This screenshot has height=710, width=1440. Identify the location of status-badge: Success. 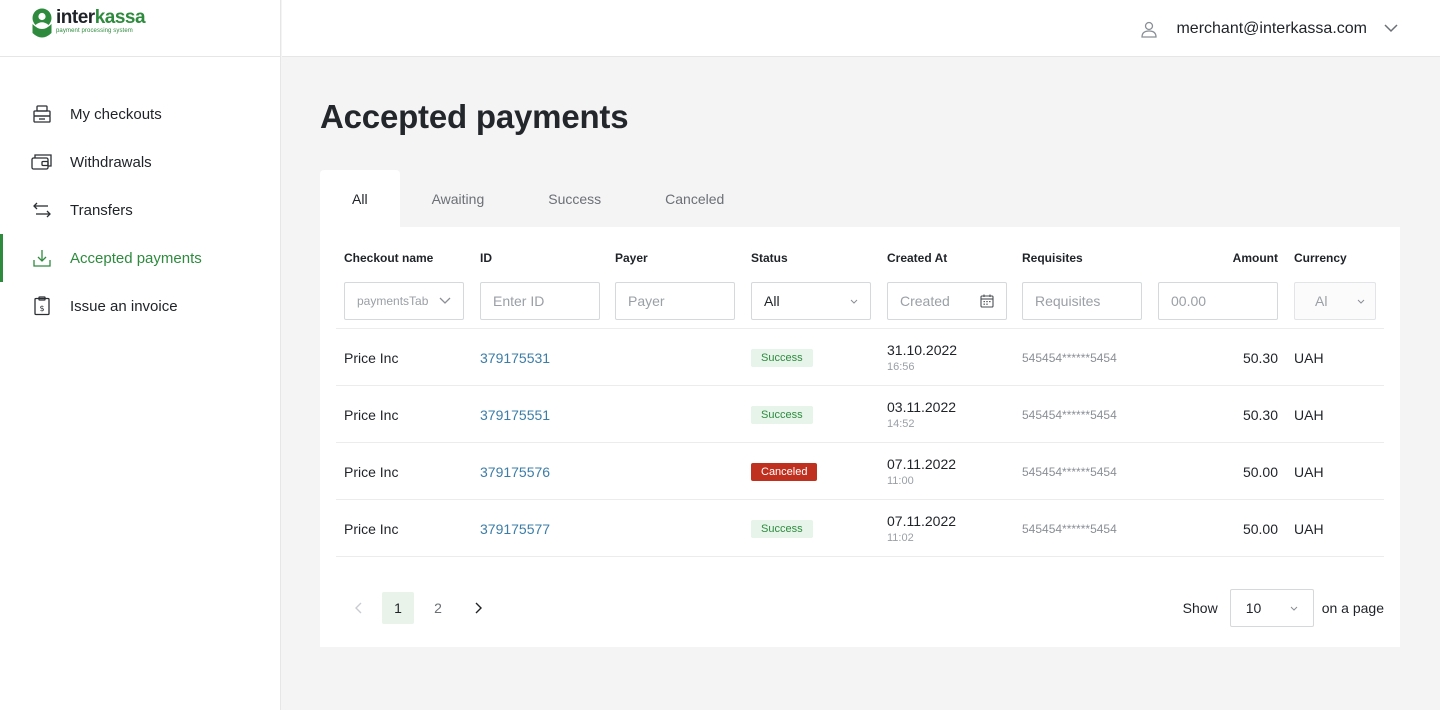
(782, 357).